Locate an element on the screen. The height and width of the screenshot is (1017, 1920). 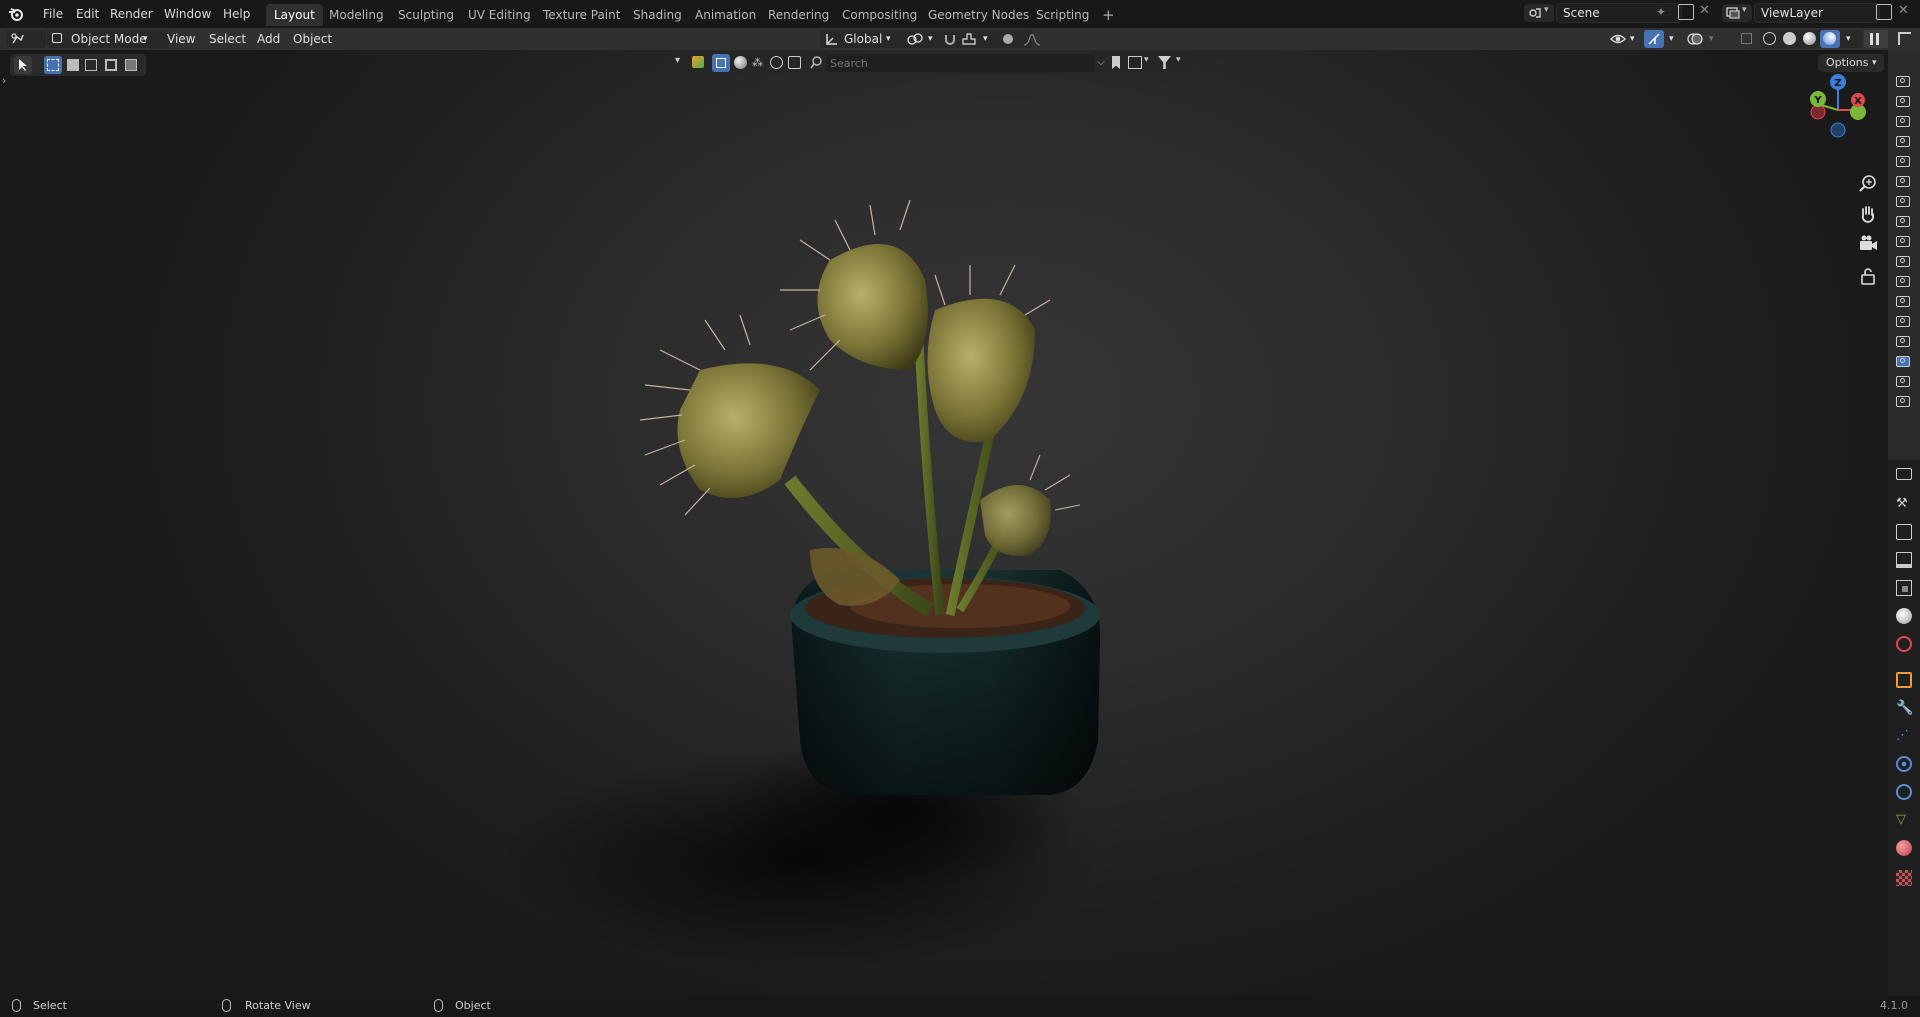
version-label: 4.1.0 is located at coordinates (1894, 1005).